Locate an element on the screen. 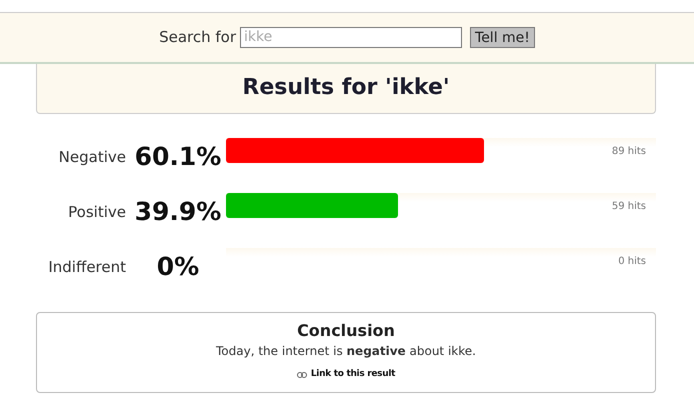 Image resolution: width=694 pixels, height=410 pixels. search-field: ikke is located at coordinates (351, 37).